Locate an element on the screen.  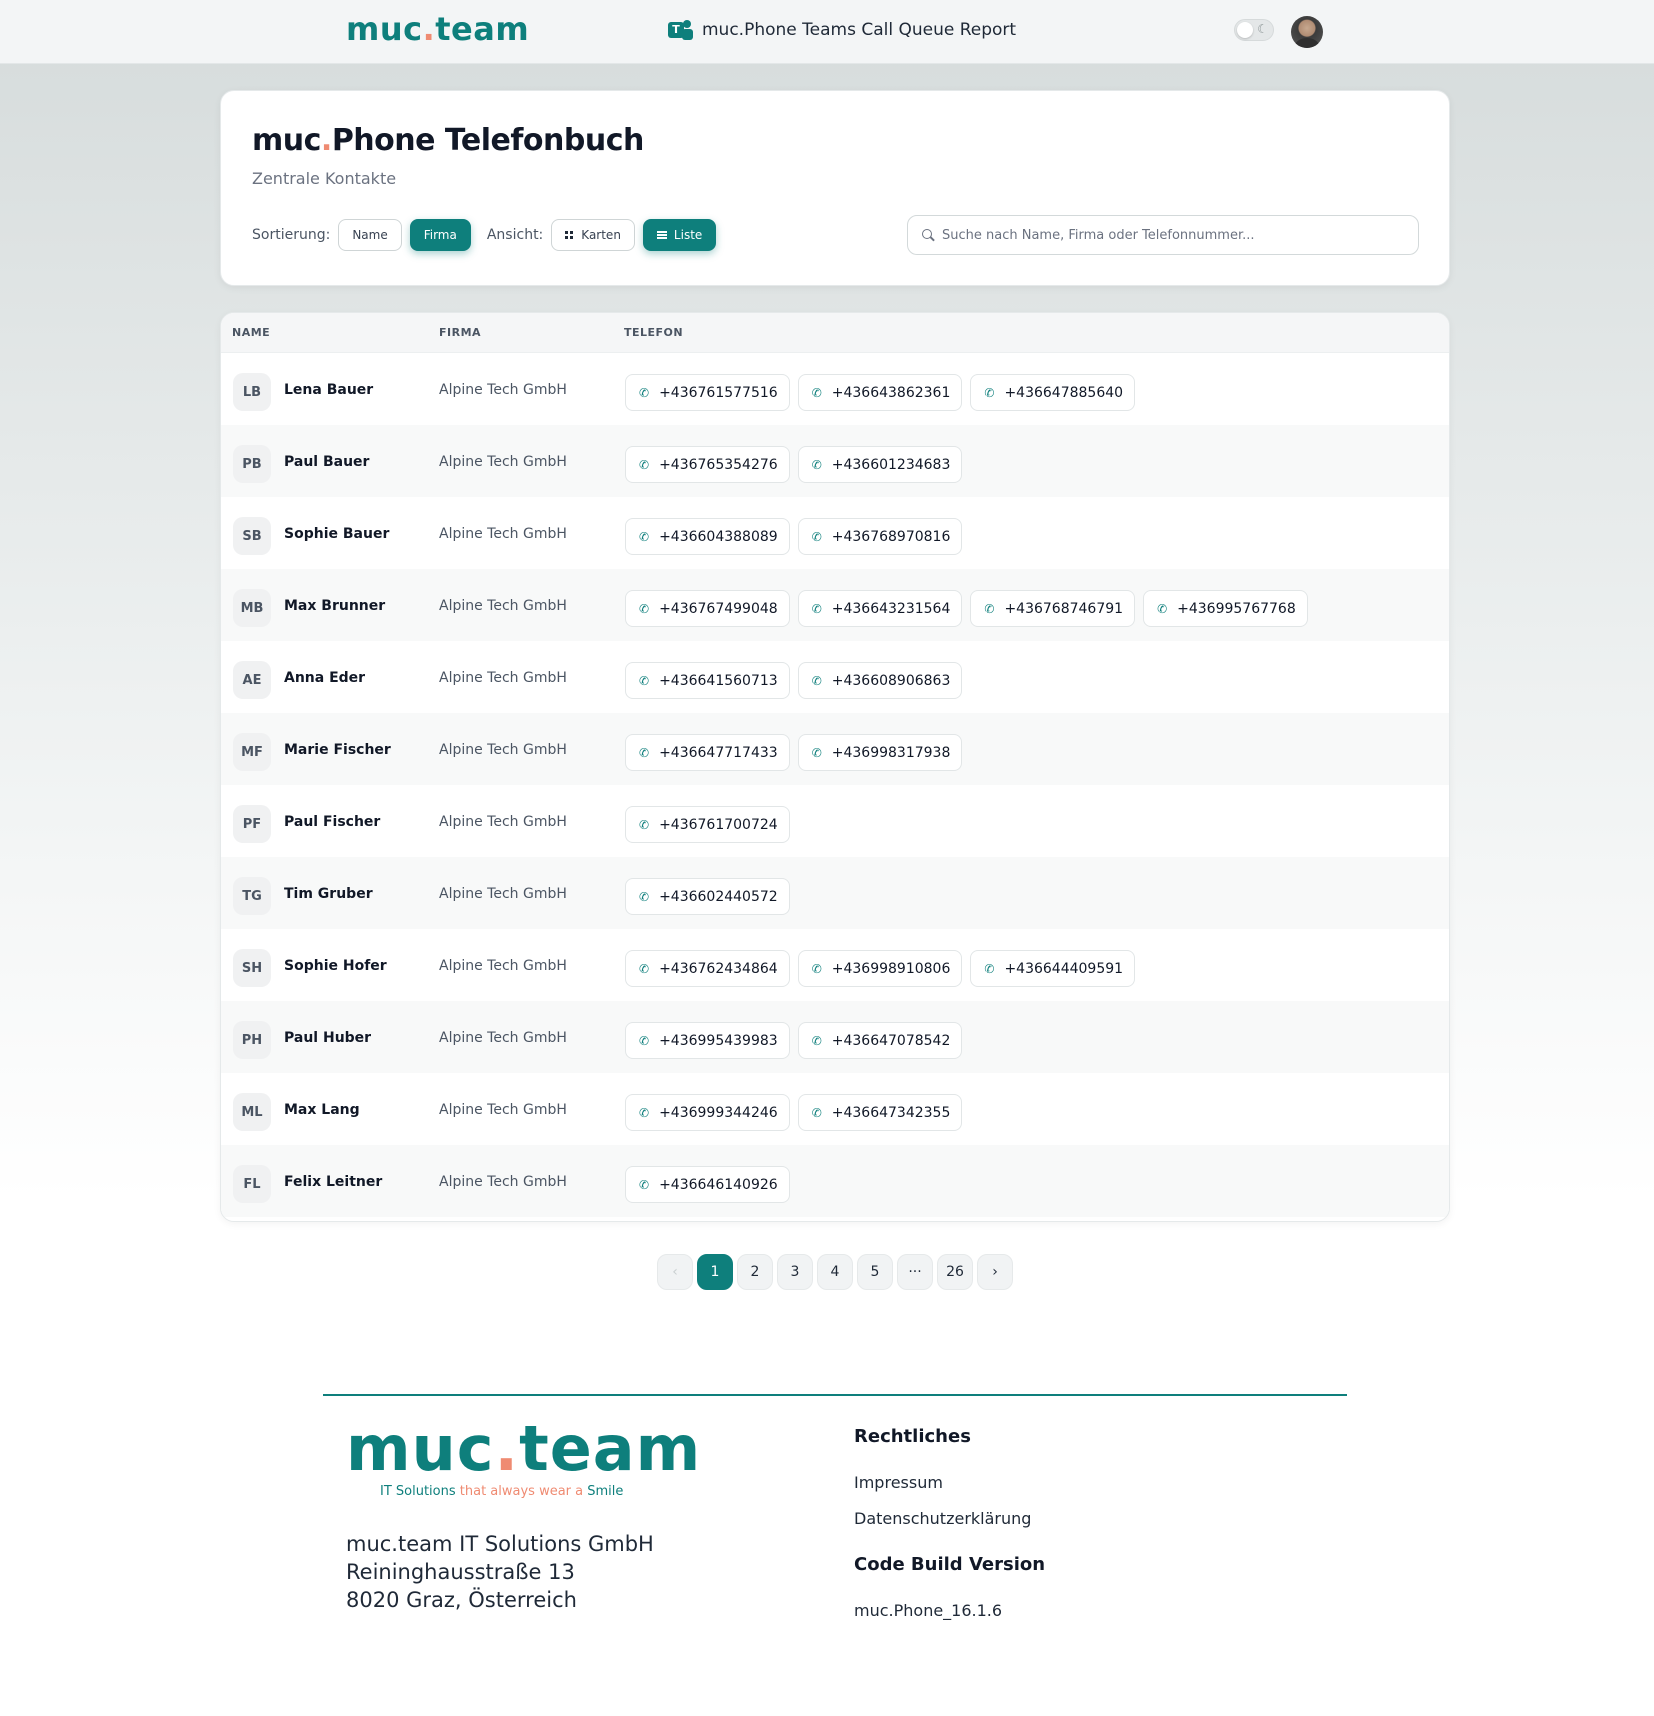
contact-name: Sophie Hofer is located at coordinates (335, 966).